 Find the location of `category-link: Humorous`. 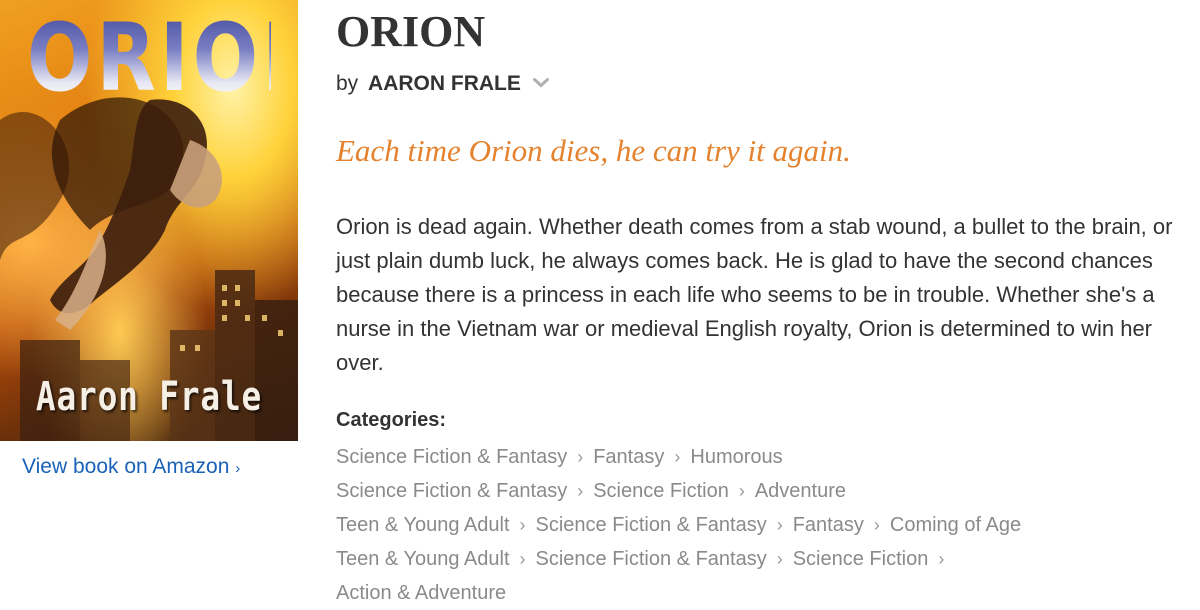

category-link: Humorous is located at coordinates (736, 457).